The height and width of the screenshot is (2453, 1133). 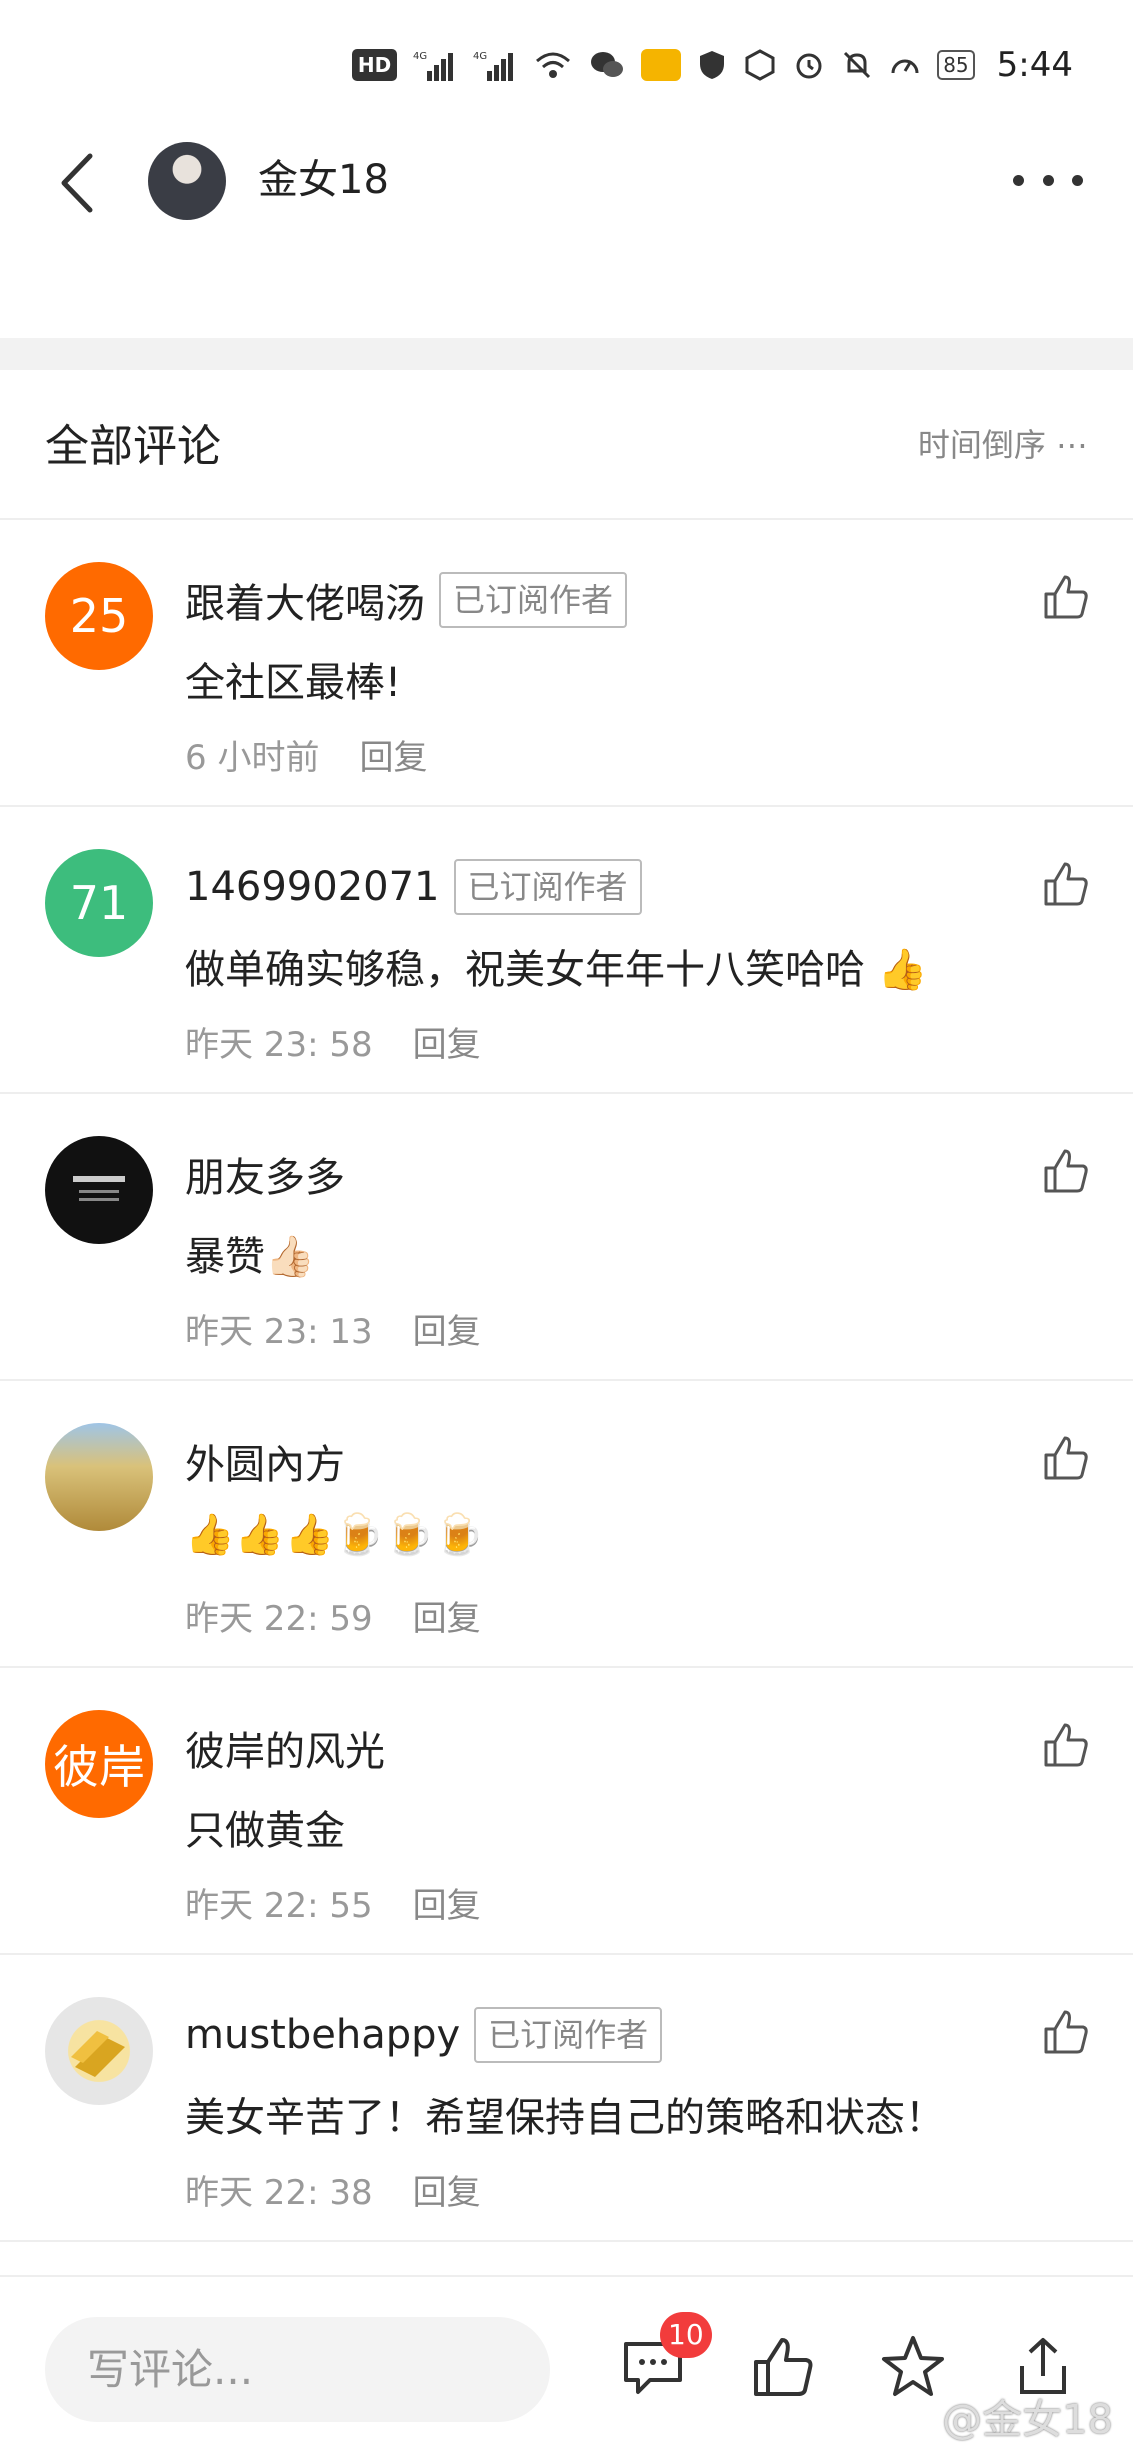 What do you see at coordinates (279, 2193) in the screenshot?
I see `comment-time: 昨天 22: 38` at bounding box center [279, 2193].